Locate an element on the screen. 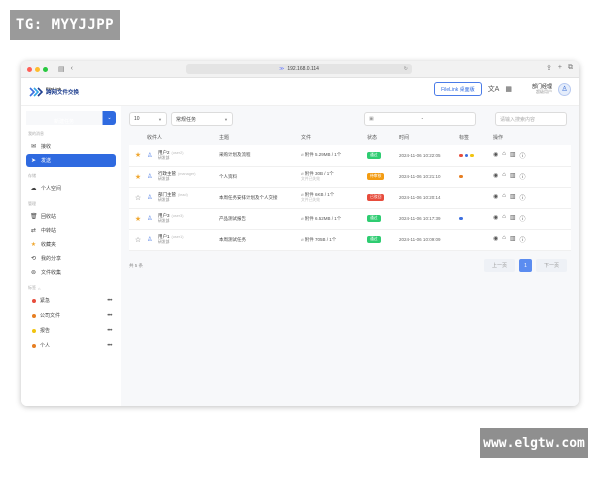 The height and width of the screenshot is (480, 600). maximize-window-button is located at coordinates (45, 69).